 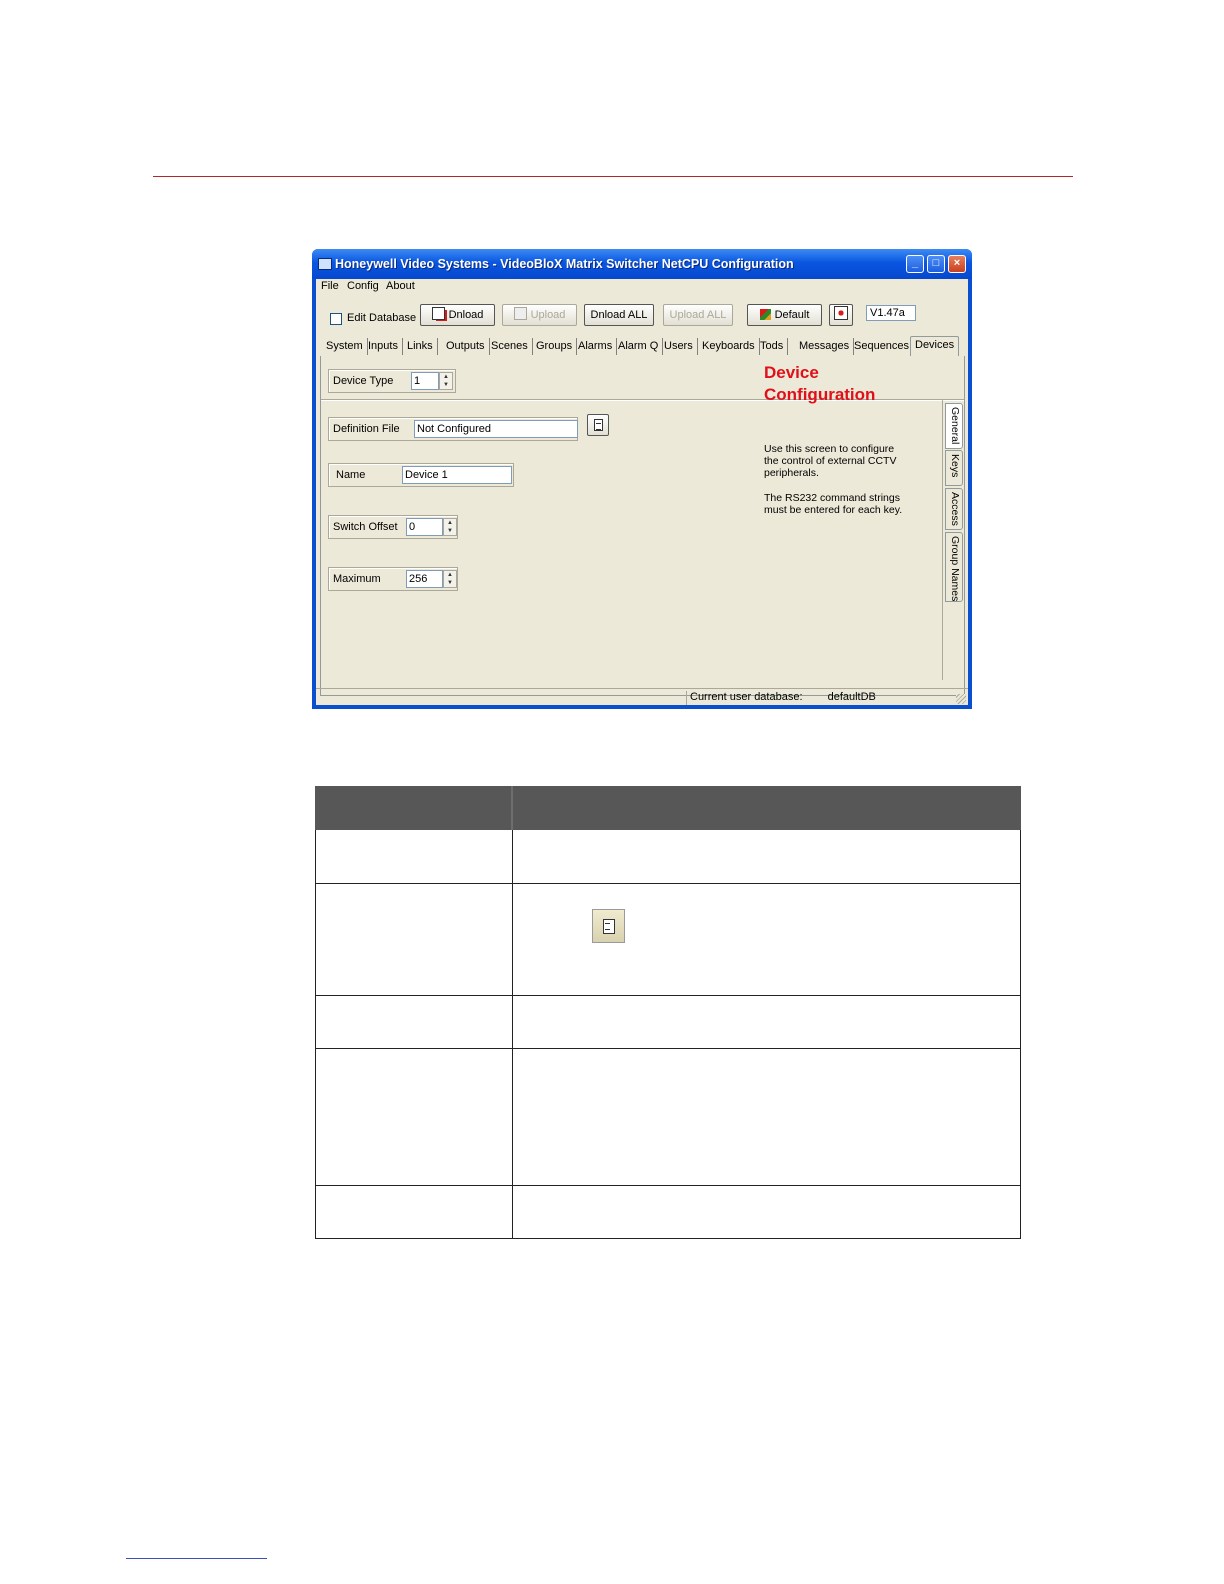 I want to click on side-tab-access-label: Access, so click(x=955, y=509).